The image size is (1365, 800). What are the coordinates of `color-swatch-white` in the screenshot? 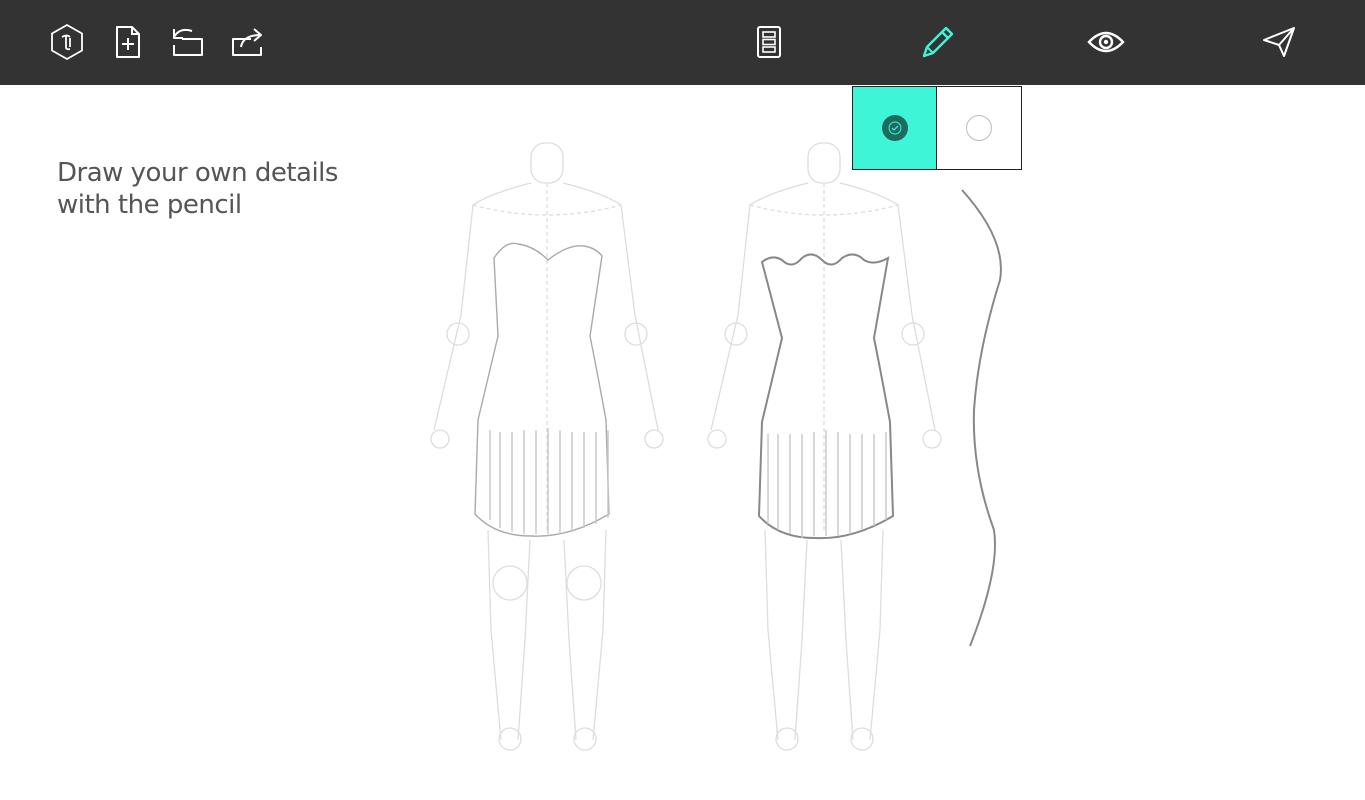 It's located at (979, 128).